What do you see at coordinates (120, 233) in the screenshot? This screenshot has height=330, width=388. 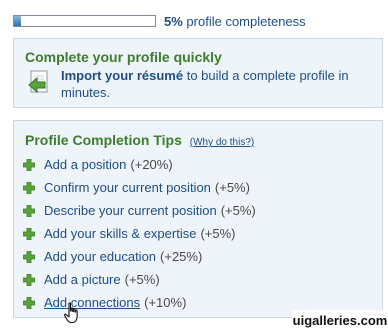 I see `tip-label: Add your skills & expertise` at bounding box center [120, 233].